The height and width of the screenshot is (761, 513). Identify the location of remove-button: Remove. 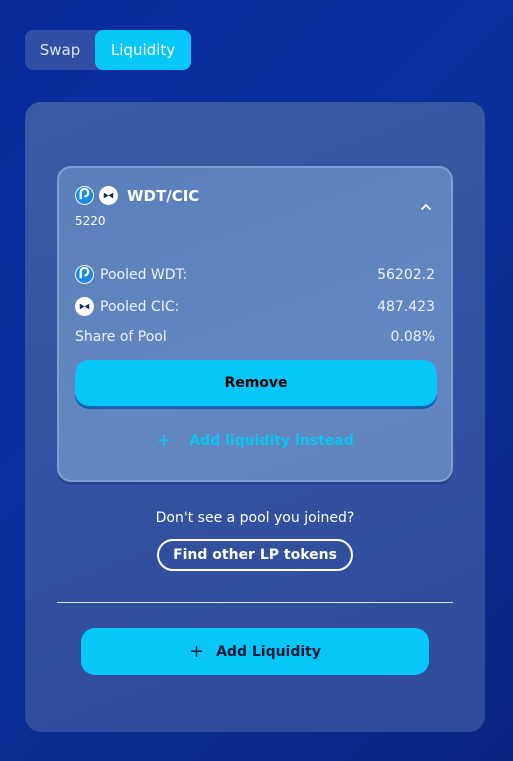
(256, 383).